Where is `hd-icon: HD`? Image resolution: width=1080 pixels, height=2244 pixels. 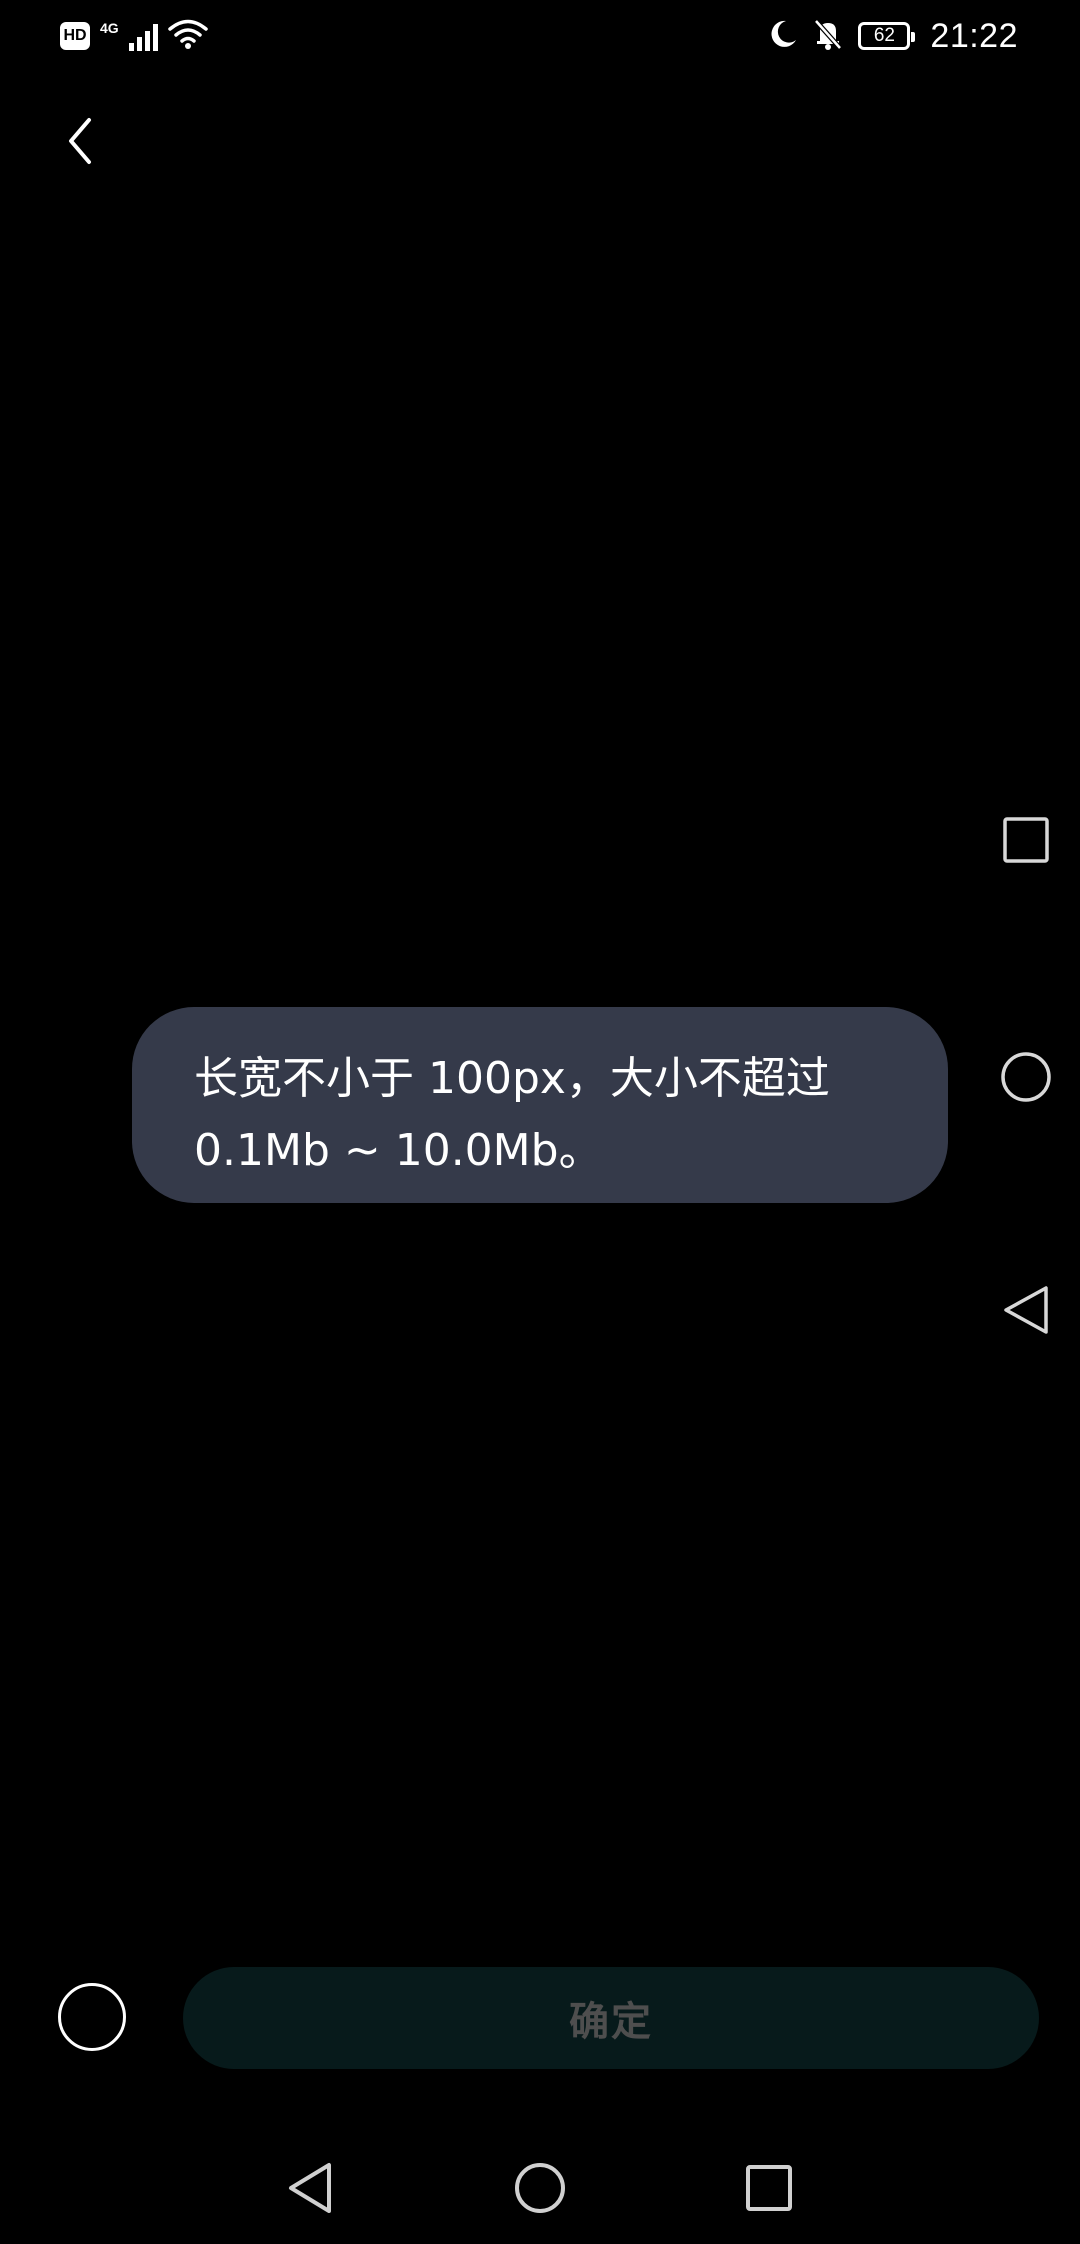
hd-icon: HD is located at coordinates (75, 36).